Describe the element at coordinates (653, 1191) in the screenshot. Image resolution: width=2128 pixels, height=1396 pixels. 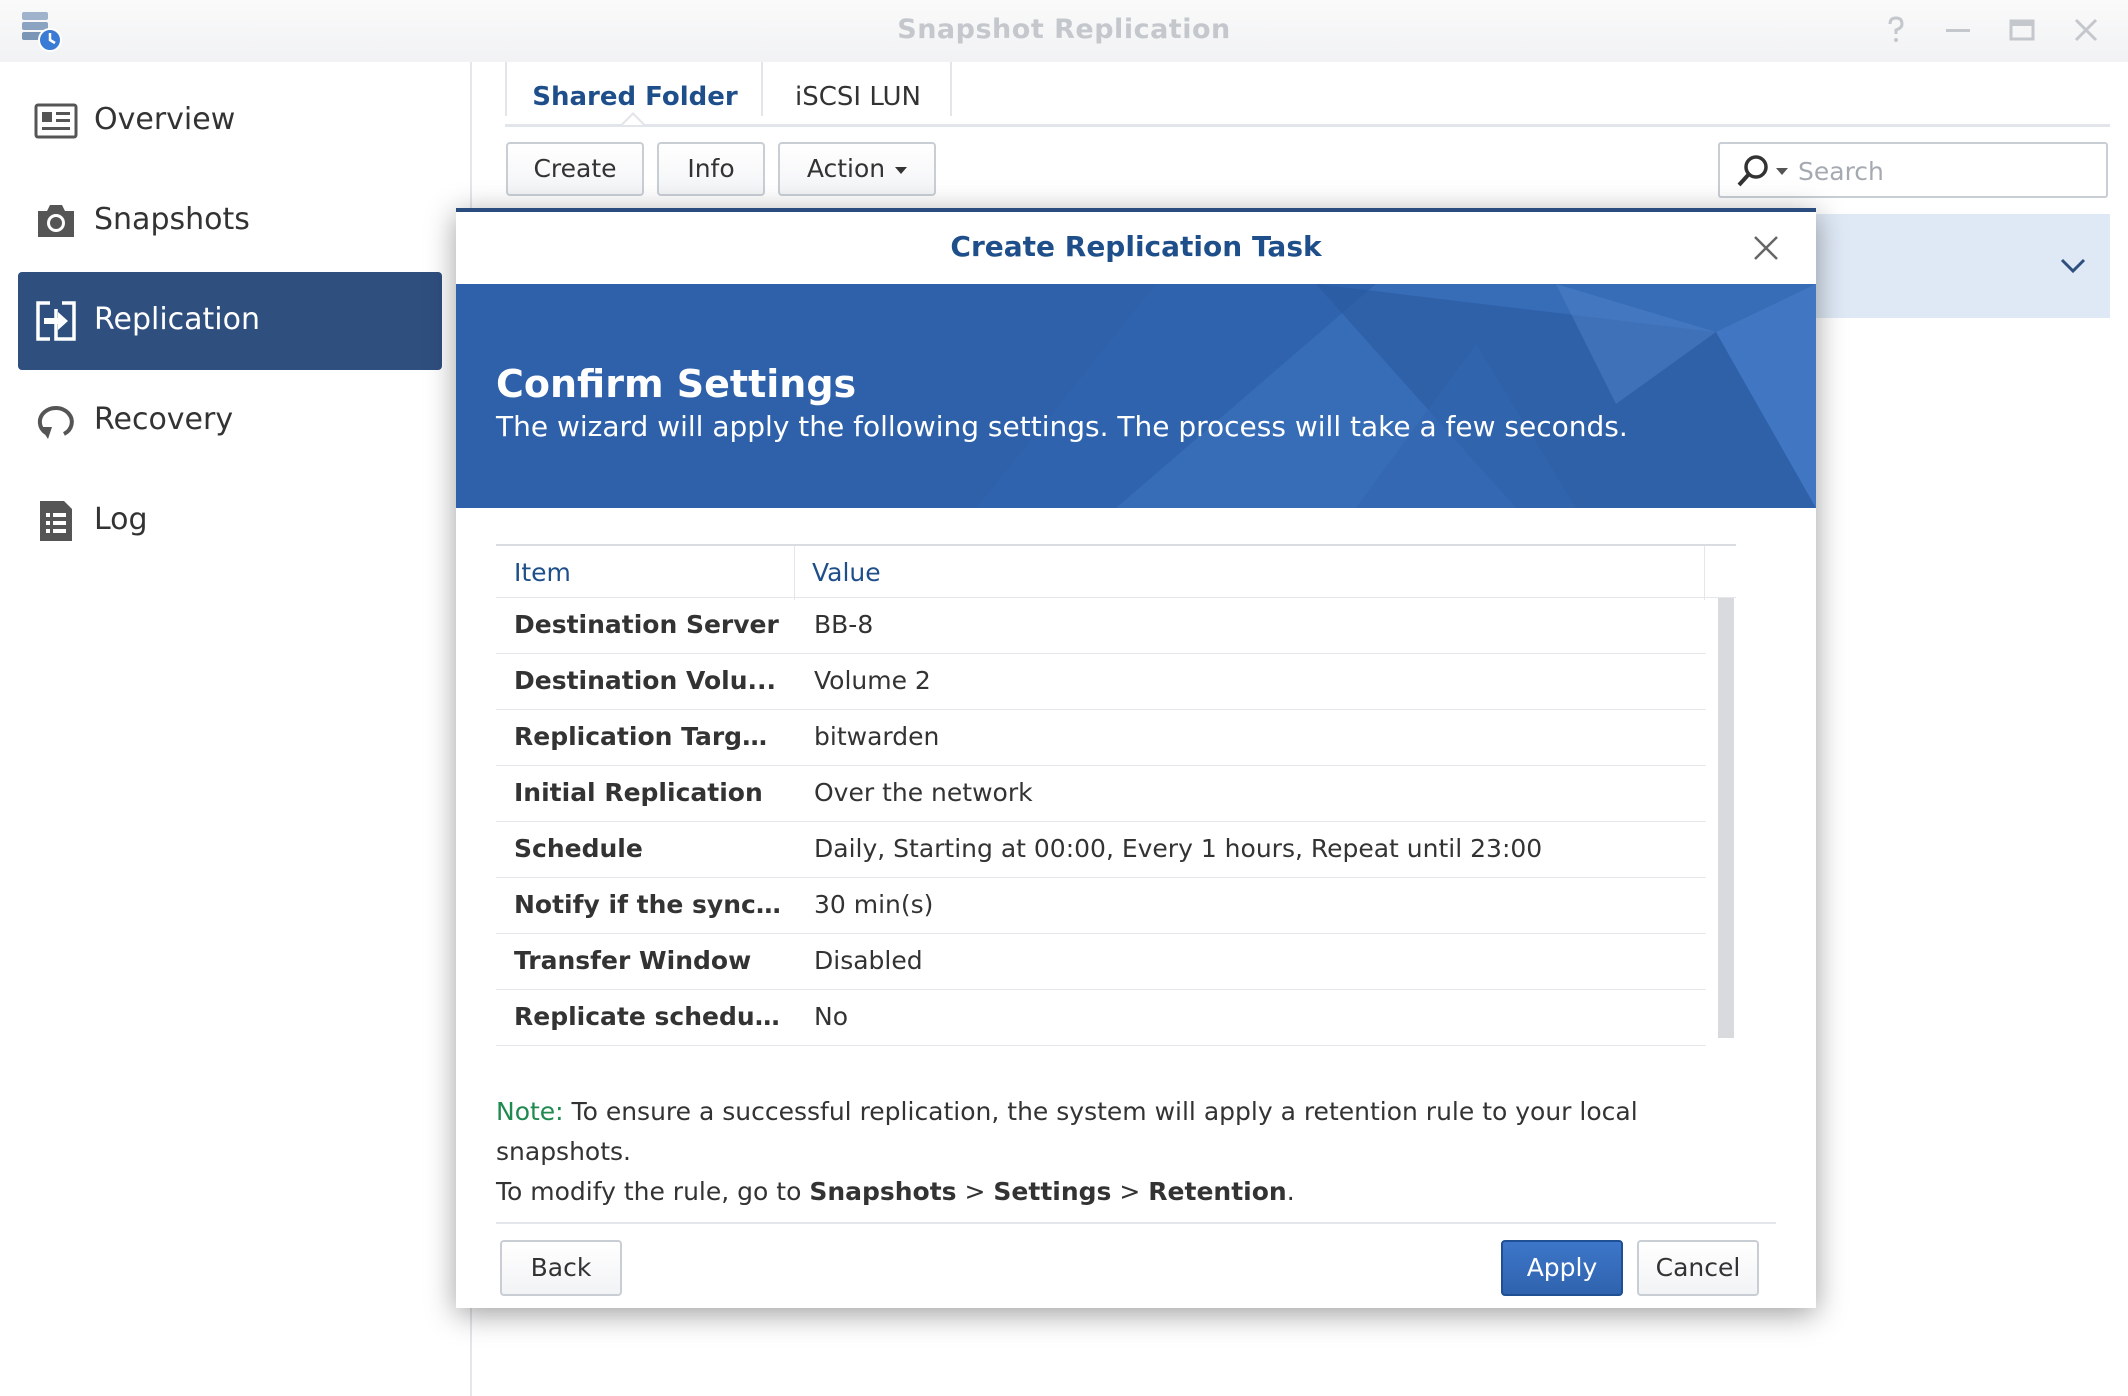
I see `note-text: To modify the rule, go to` at that location.